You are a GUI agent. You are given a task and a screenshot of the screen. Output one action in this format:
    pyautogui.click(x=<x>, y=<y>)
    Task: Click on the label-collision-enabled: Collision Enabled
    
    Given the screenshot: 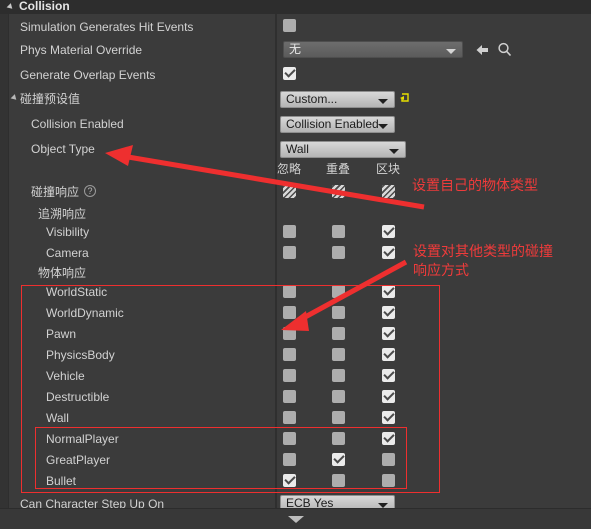 What is the action you would take?
    pyautogui.click(x=77, y=124)
    